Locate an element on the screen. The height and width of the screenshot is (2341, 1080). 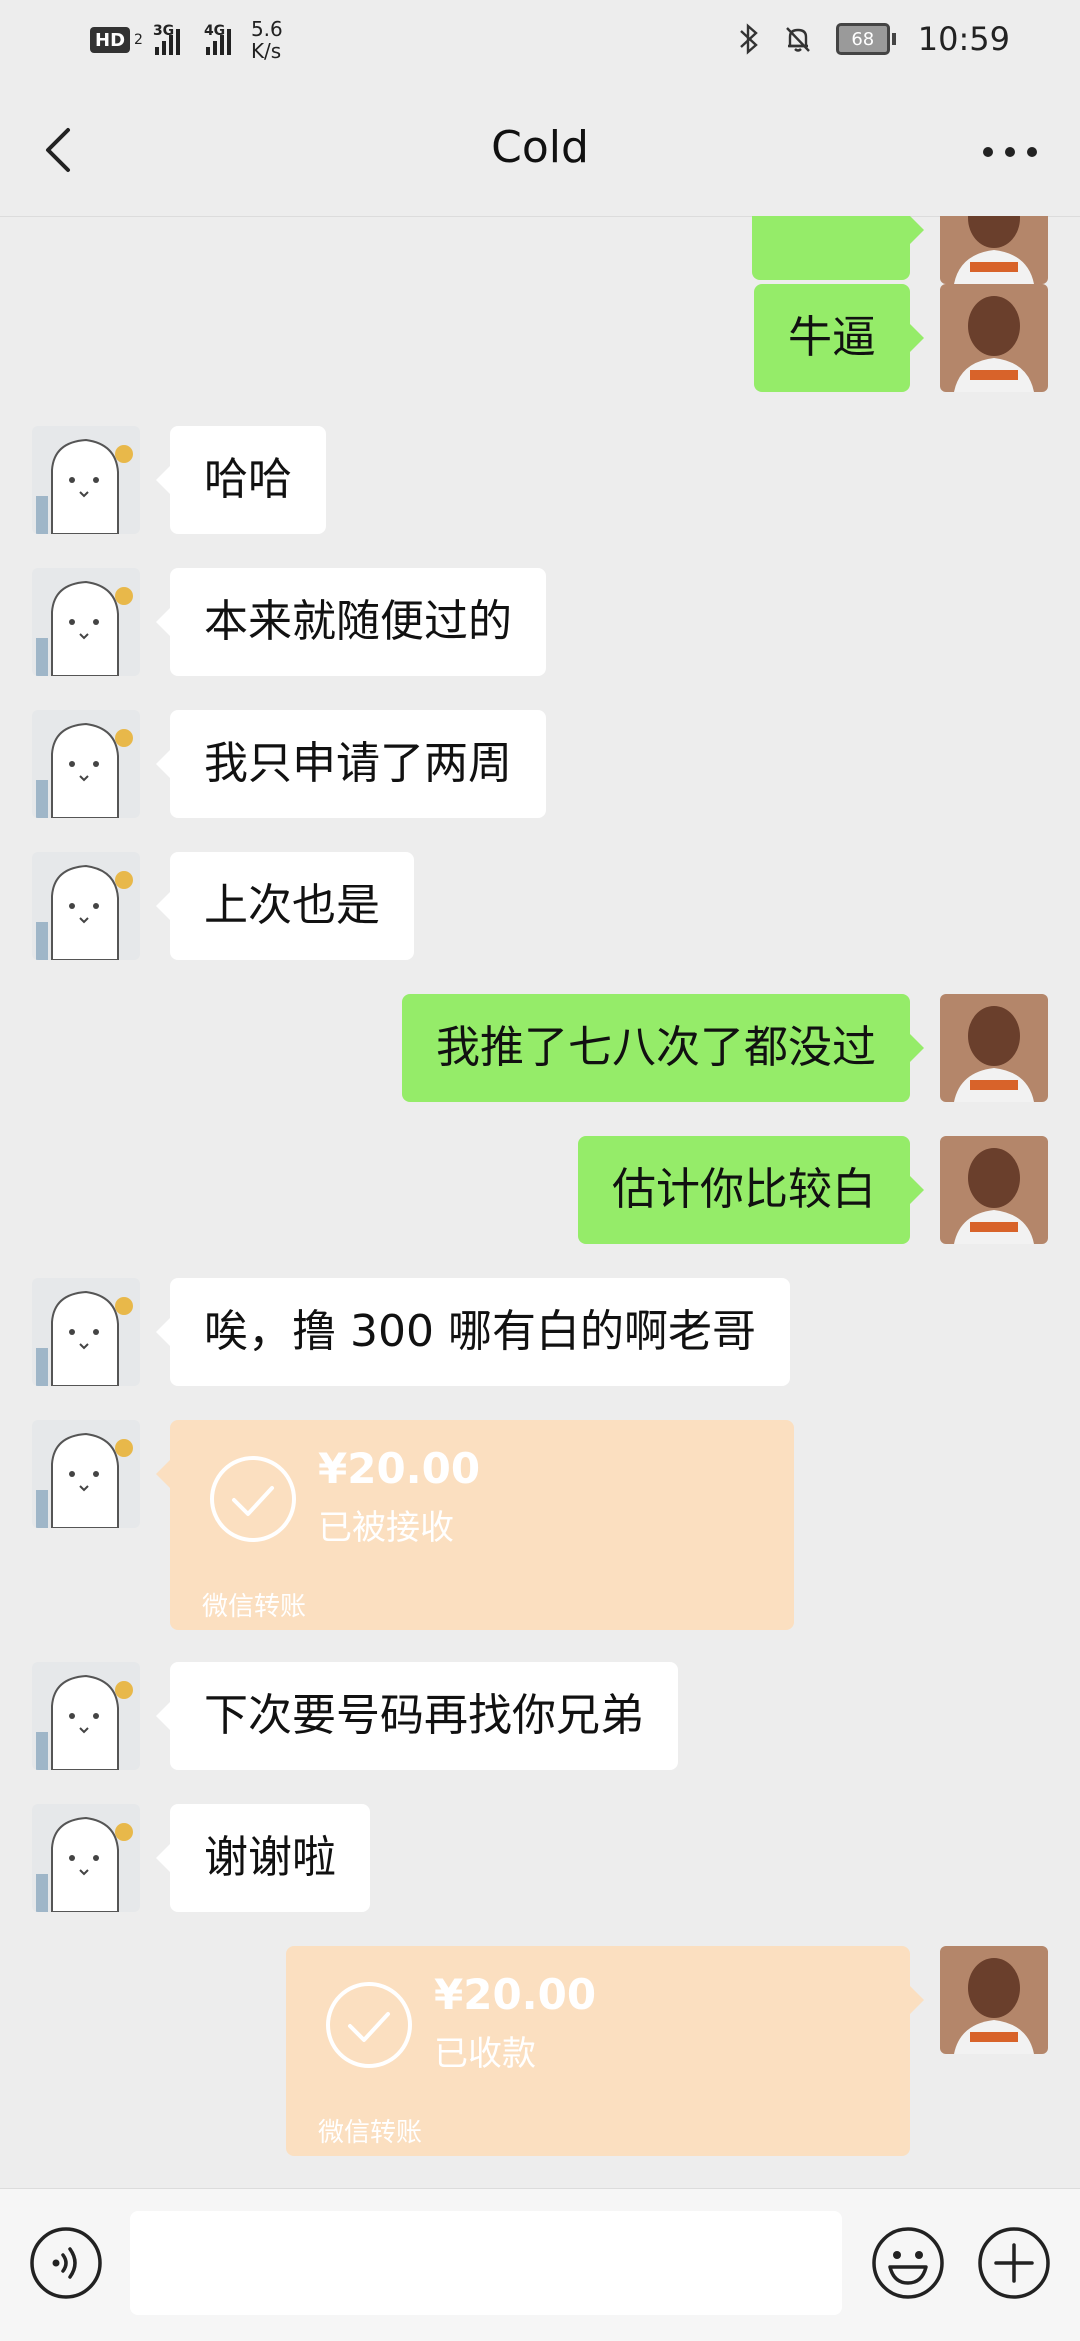
message-bubble-sent: 估计你比较白 is located at coordinates (751, 1190).